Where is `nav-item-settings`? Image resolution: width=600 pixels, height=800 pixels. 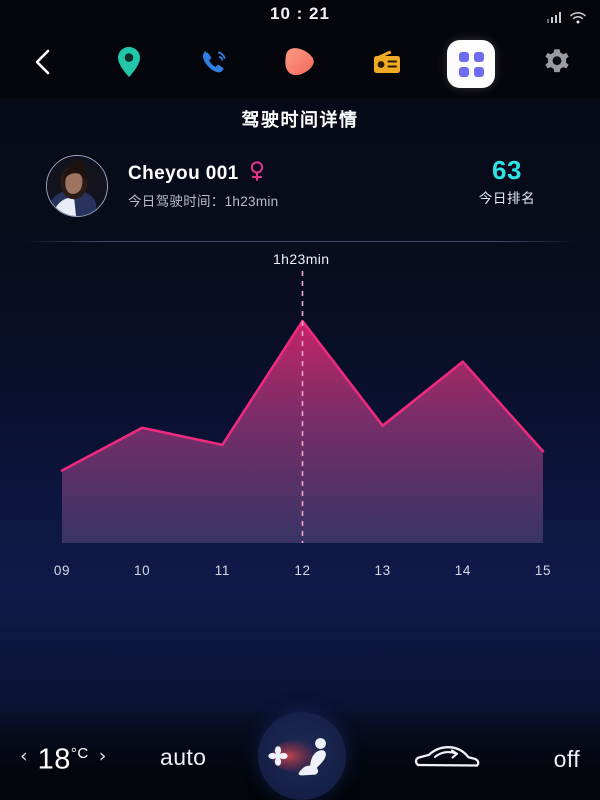 nav-item-settings is located at coordinates (557, 64).